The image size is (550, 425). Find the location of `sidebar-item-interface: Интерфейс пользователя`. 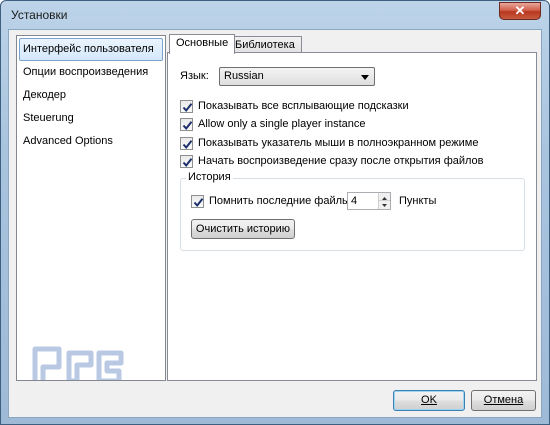

sidebar-item-interface: Интерфейс пользователя is located at coordinates (91, 49).